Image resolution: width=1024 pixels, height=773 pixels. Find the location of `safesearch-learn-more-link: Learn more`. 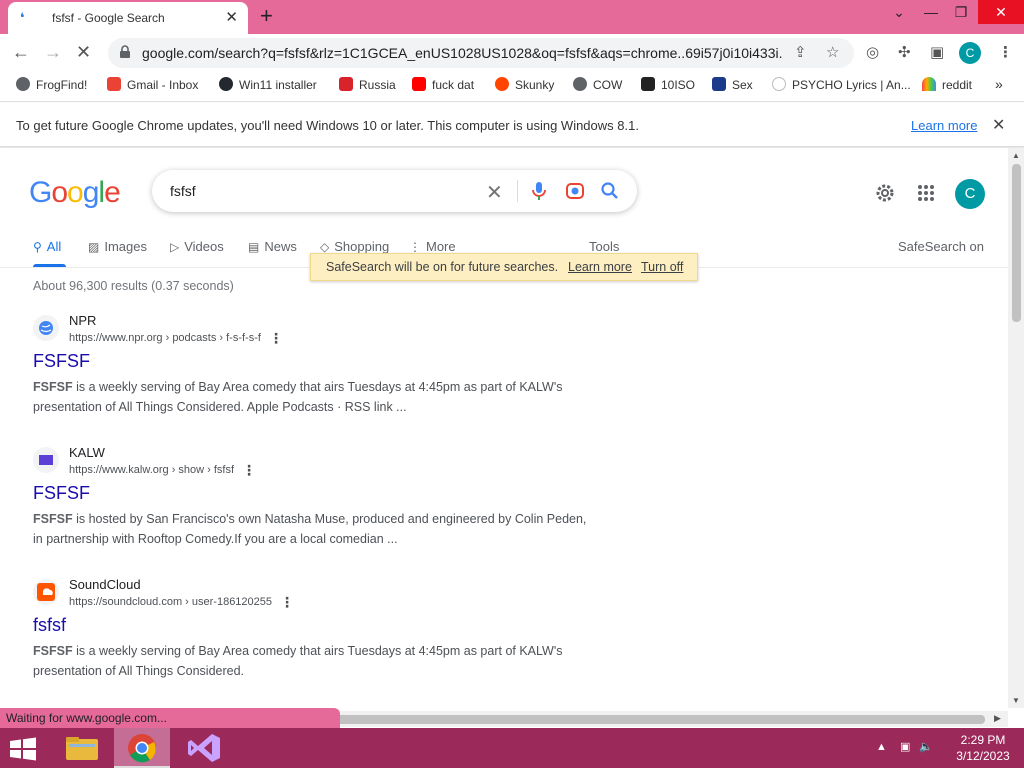

safesearch-learn-more-link: Learn more is located at coordinates (600, 267).